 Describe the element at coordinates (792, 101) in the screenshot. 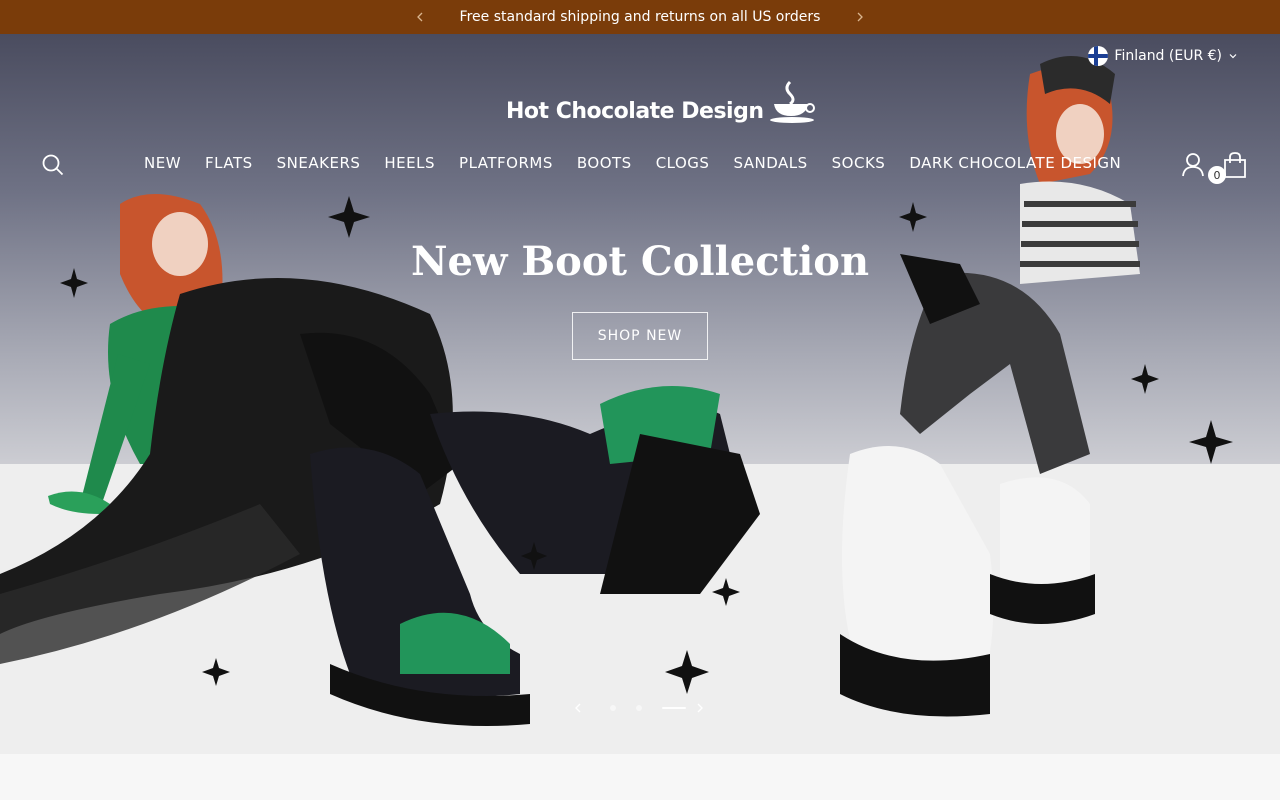

I see `cup-logo-icon` at that location.